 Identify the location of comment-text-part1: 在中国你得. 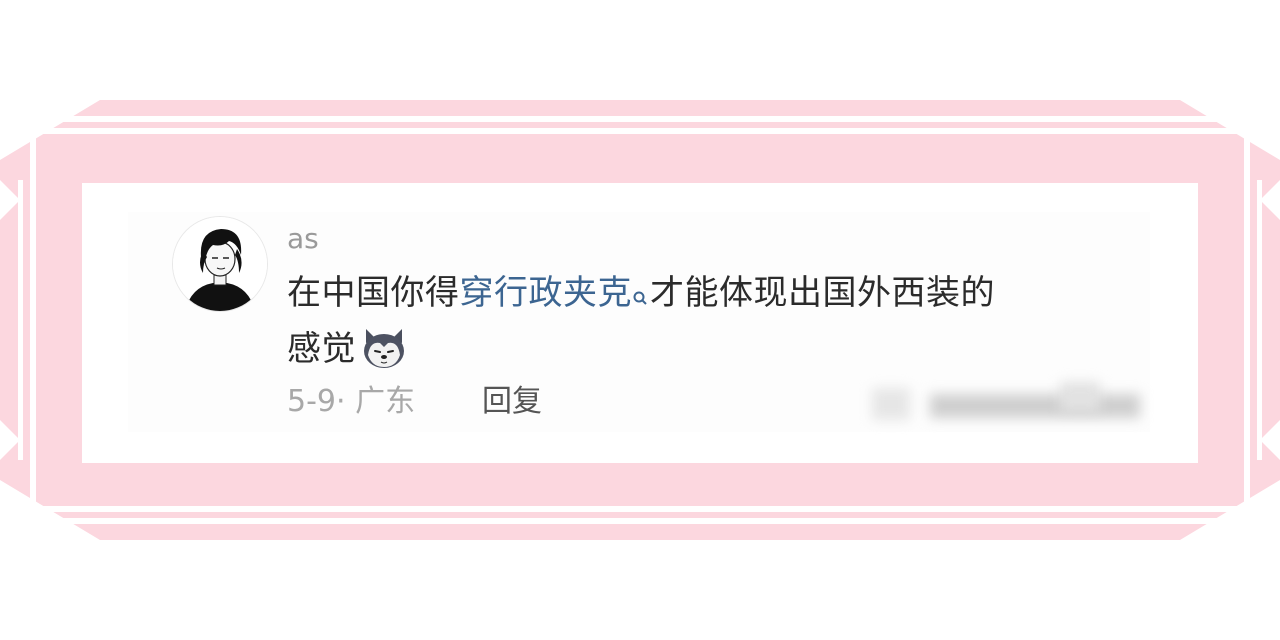
(373, 293).